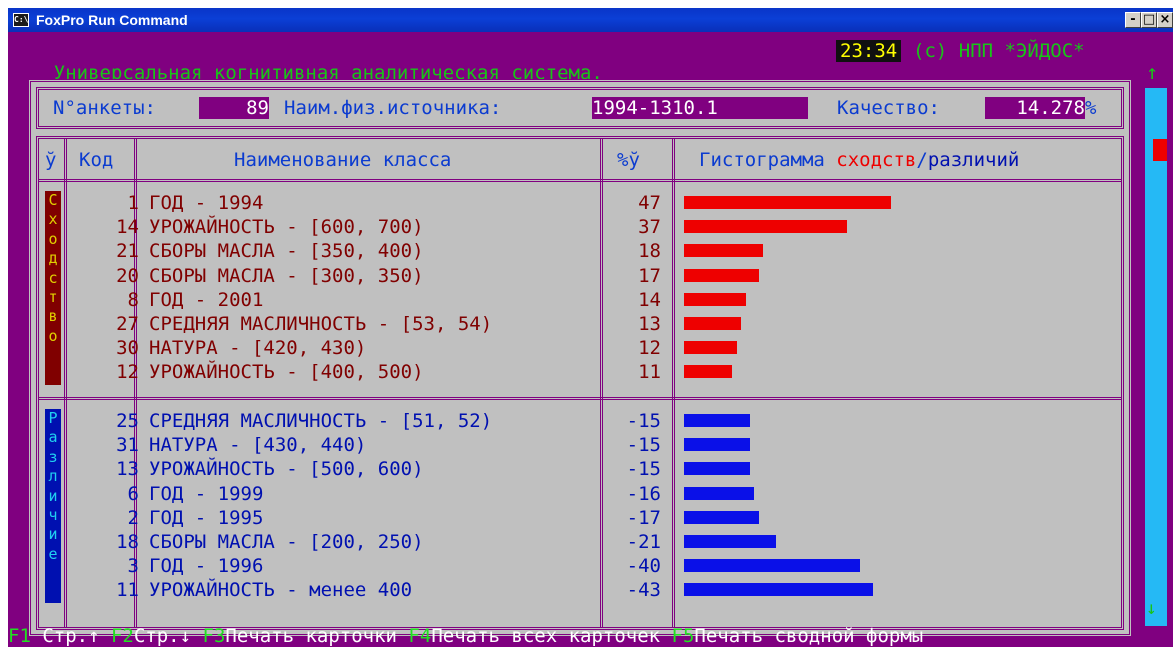  Describe the element at coordinates (579, 372) in the screenshot. I see `table-row: 12 УРОЖАЙНОСТЬ - [400, 500) 11` at that location.